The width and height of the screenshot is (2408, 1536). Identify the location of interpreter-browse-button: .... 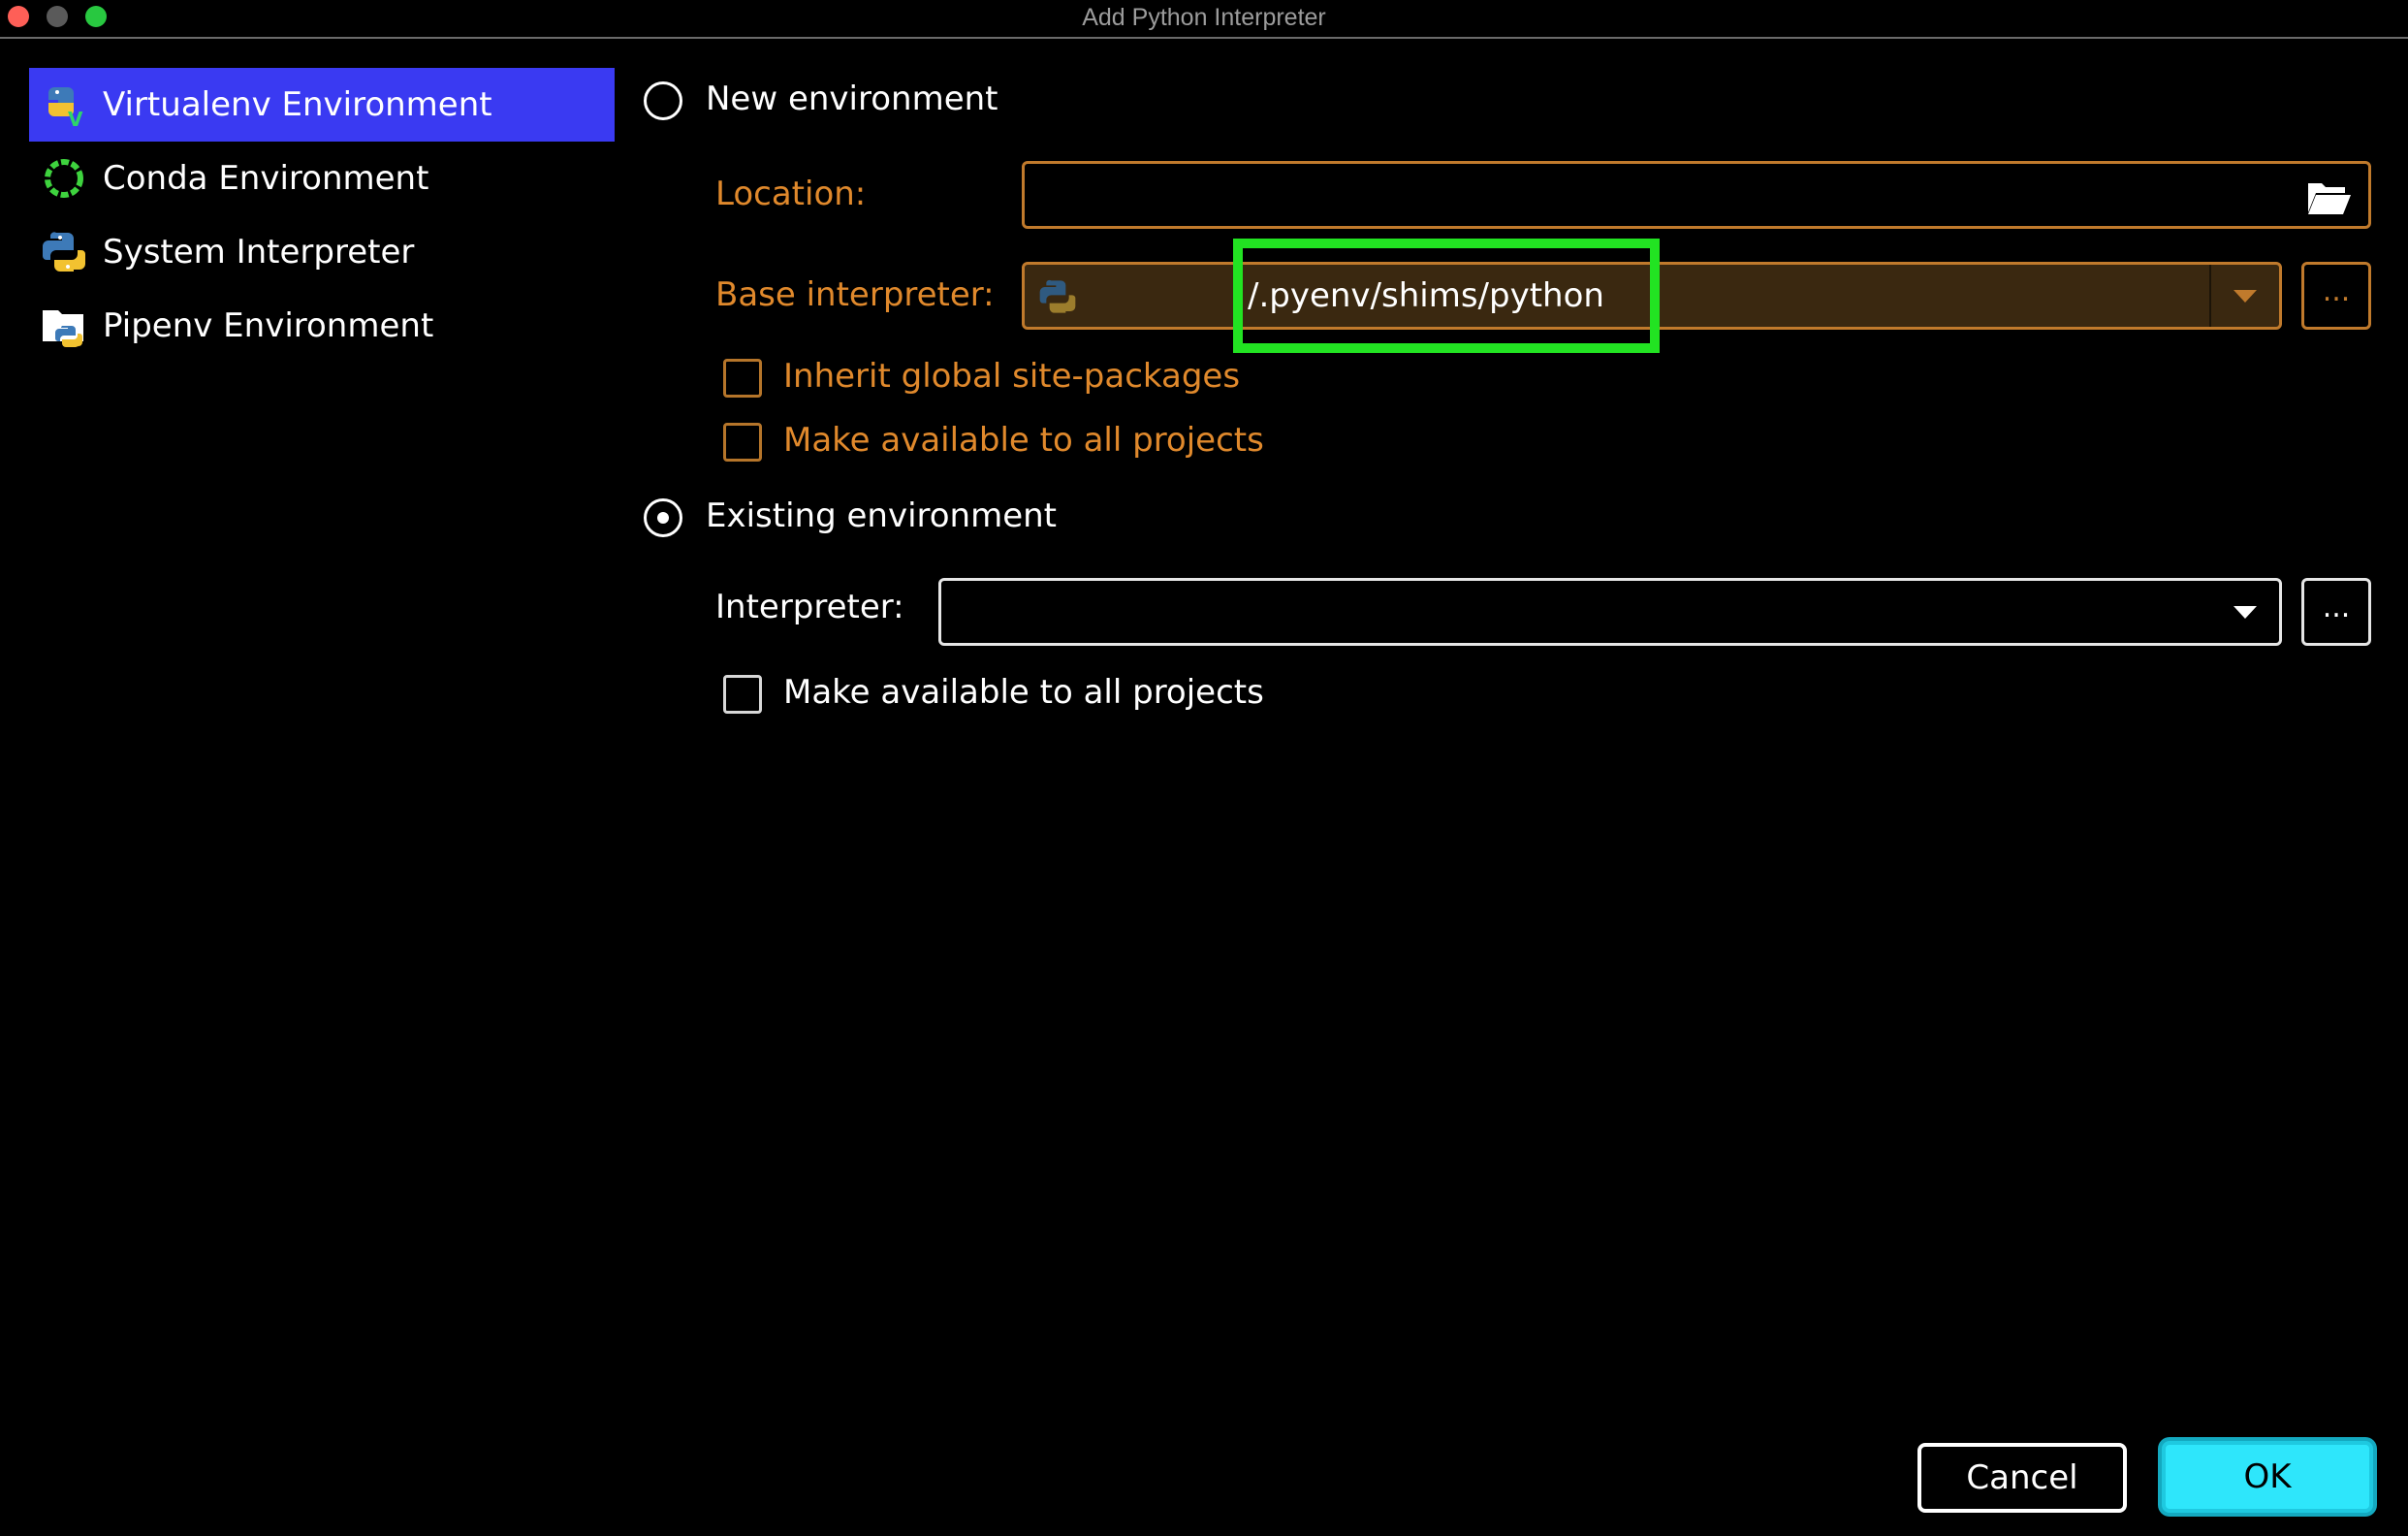
(2336, 612).